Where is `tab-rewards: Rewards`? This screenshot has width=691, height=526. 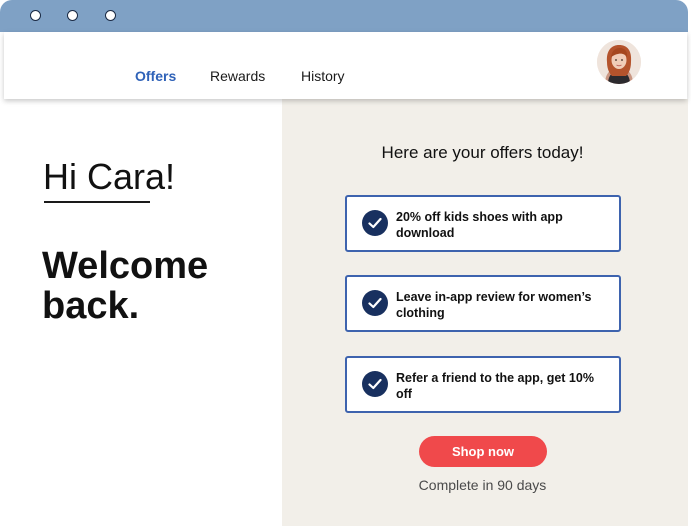 tab-rewards: Rewards is located at coordinates (237, 76).